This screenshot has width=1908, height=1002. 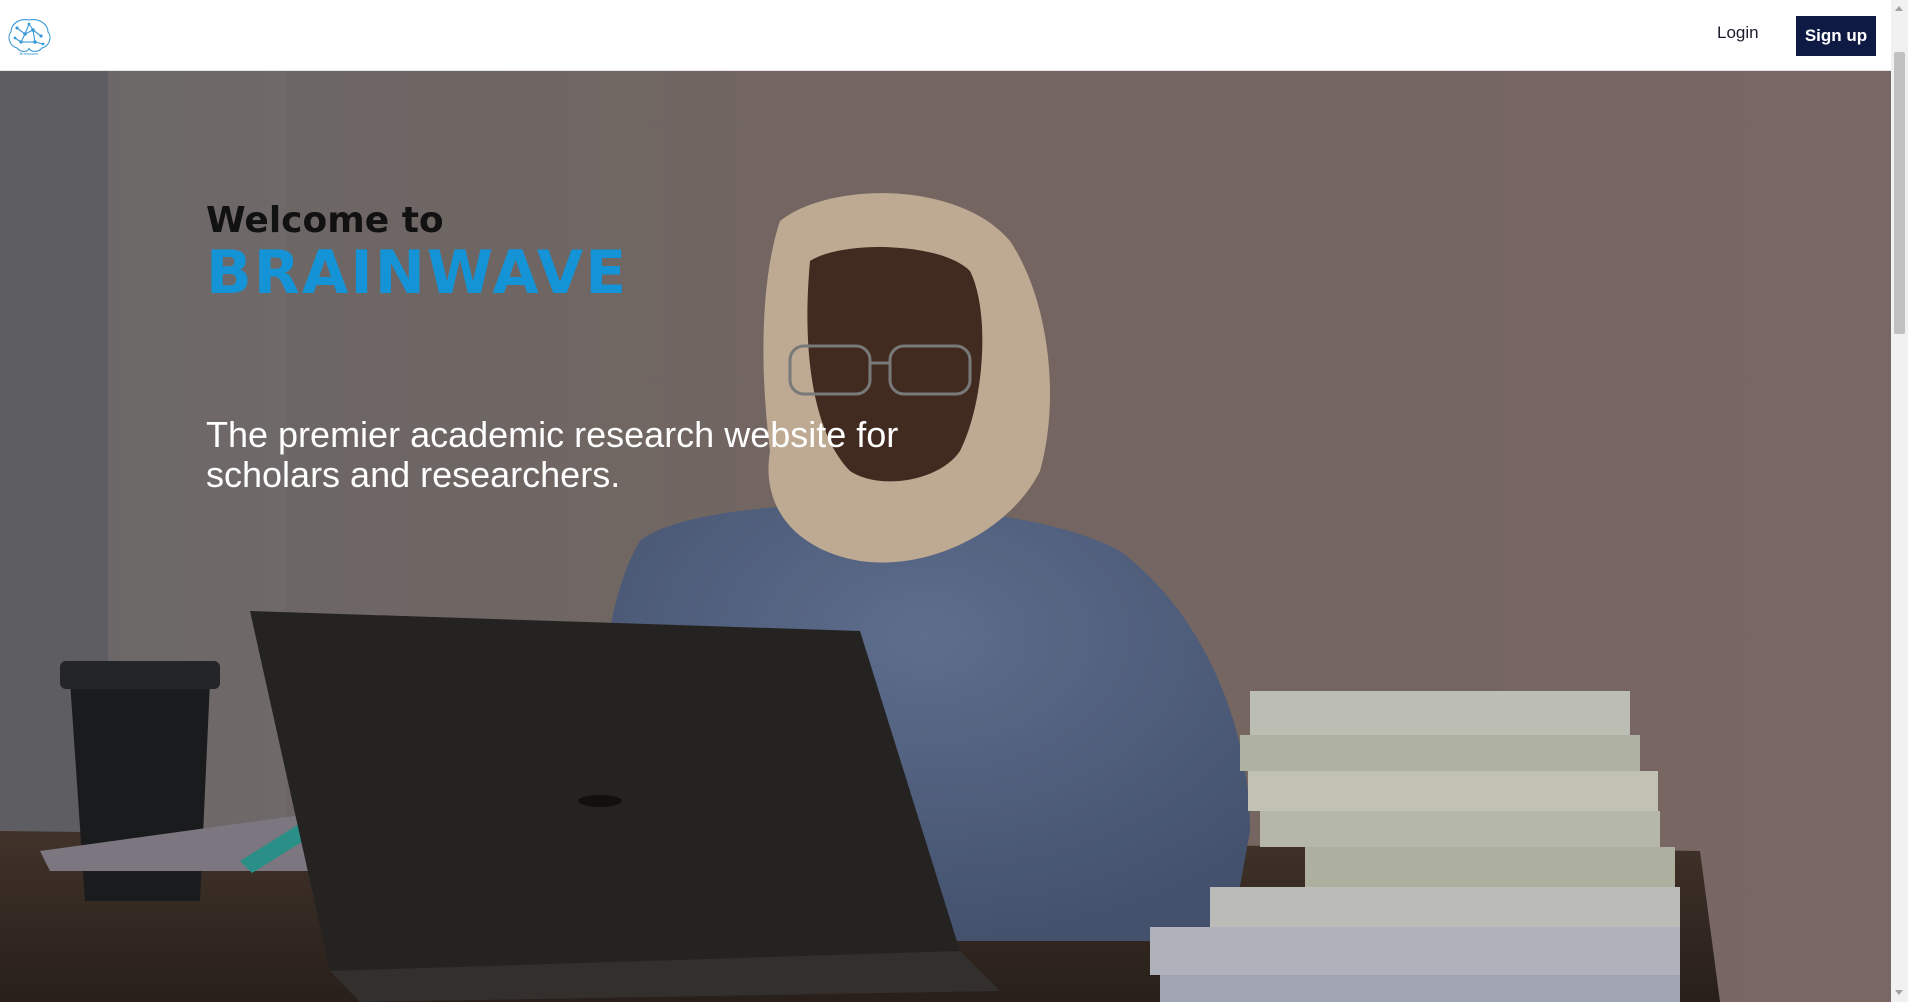 I want to click on signup-button: Sign up, so click(x=1836, y=36).